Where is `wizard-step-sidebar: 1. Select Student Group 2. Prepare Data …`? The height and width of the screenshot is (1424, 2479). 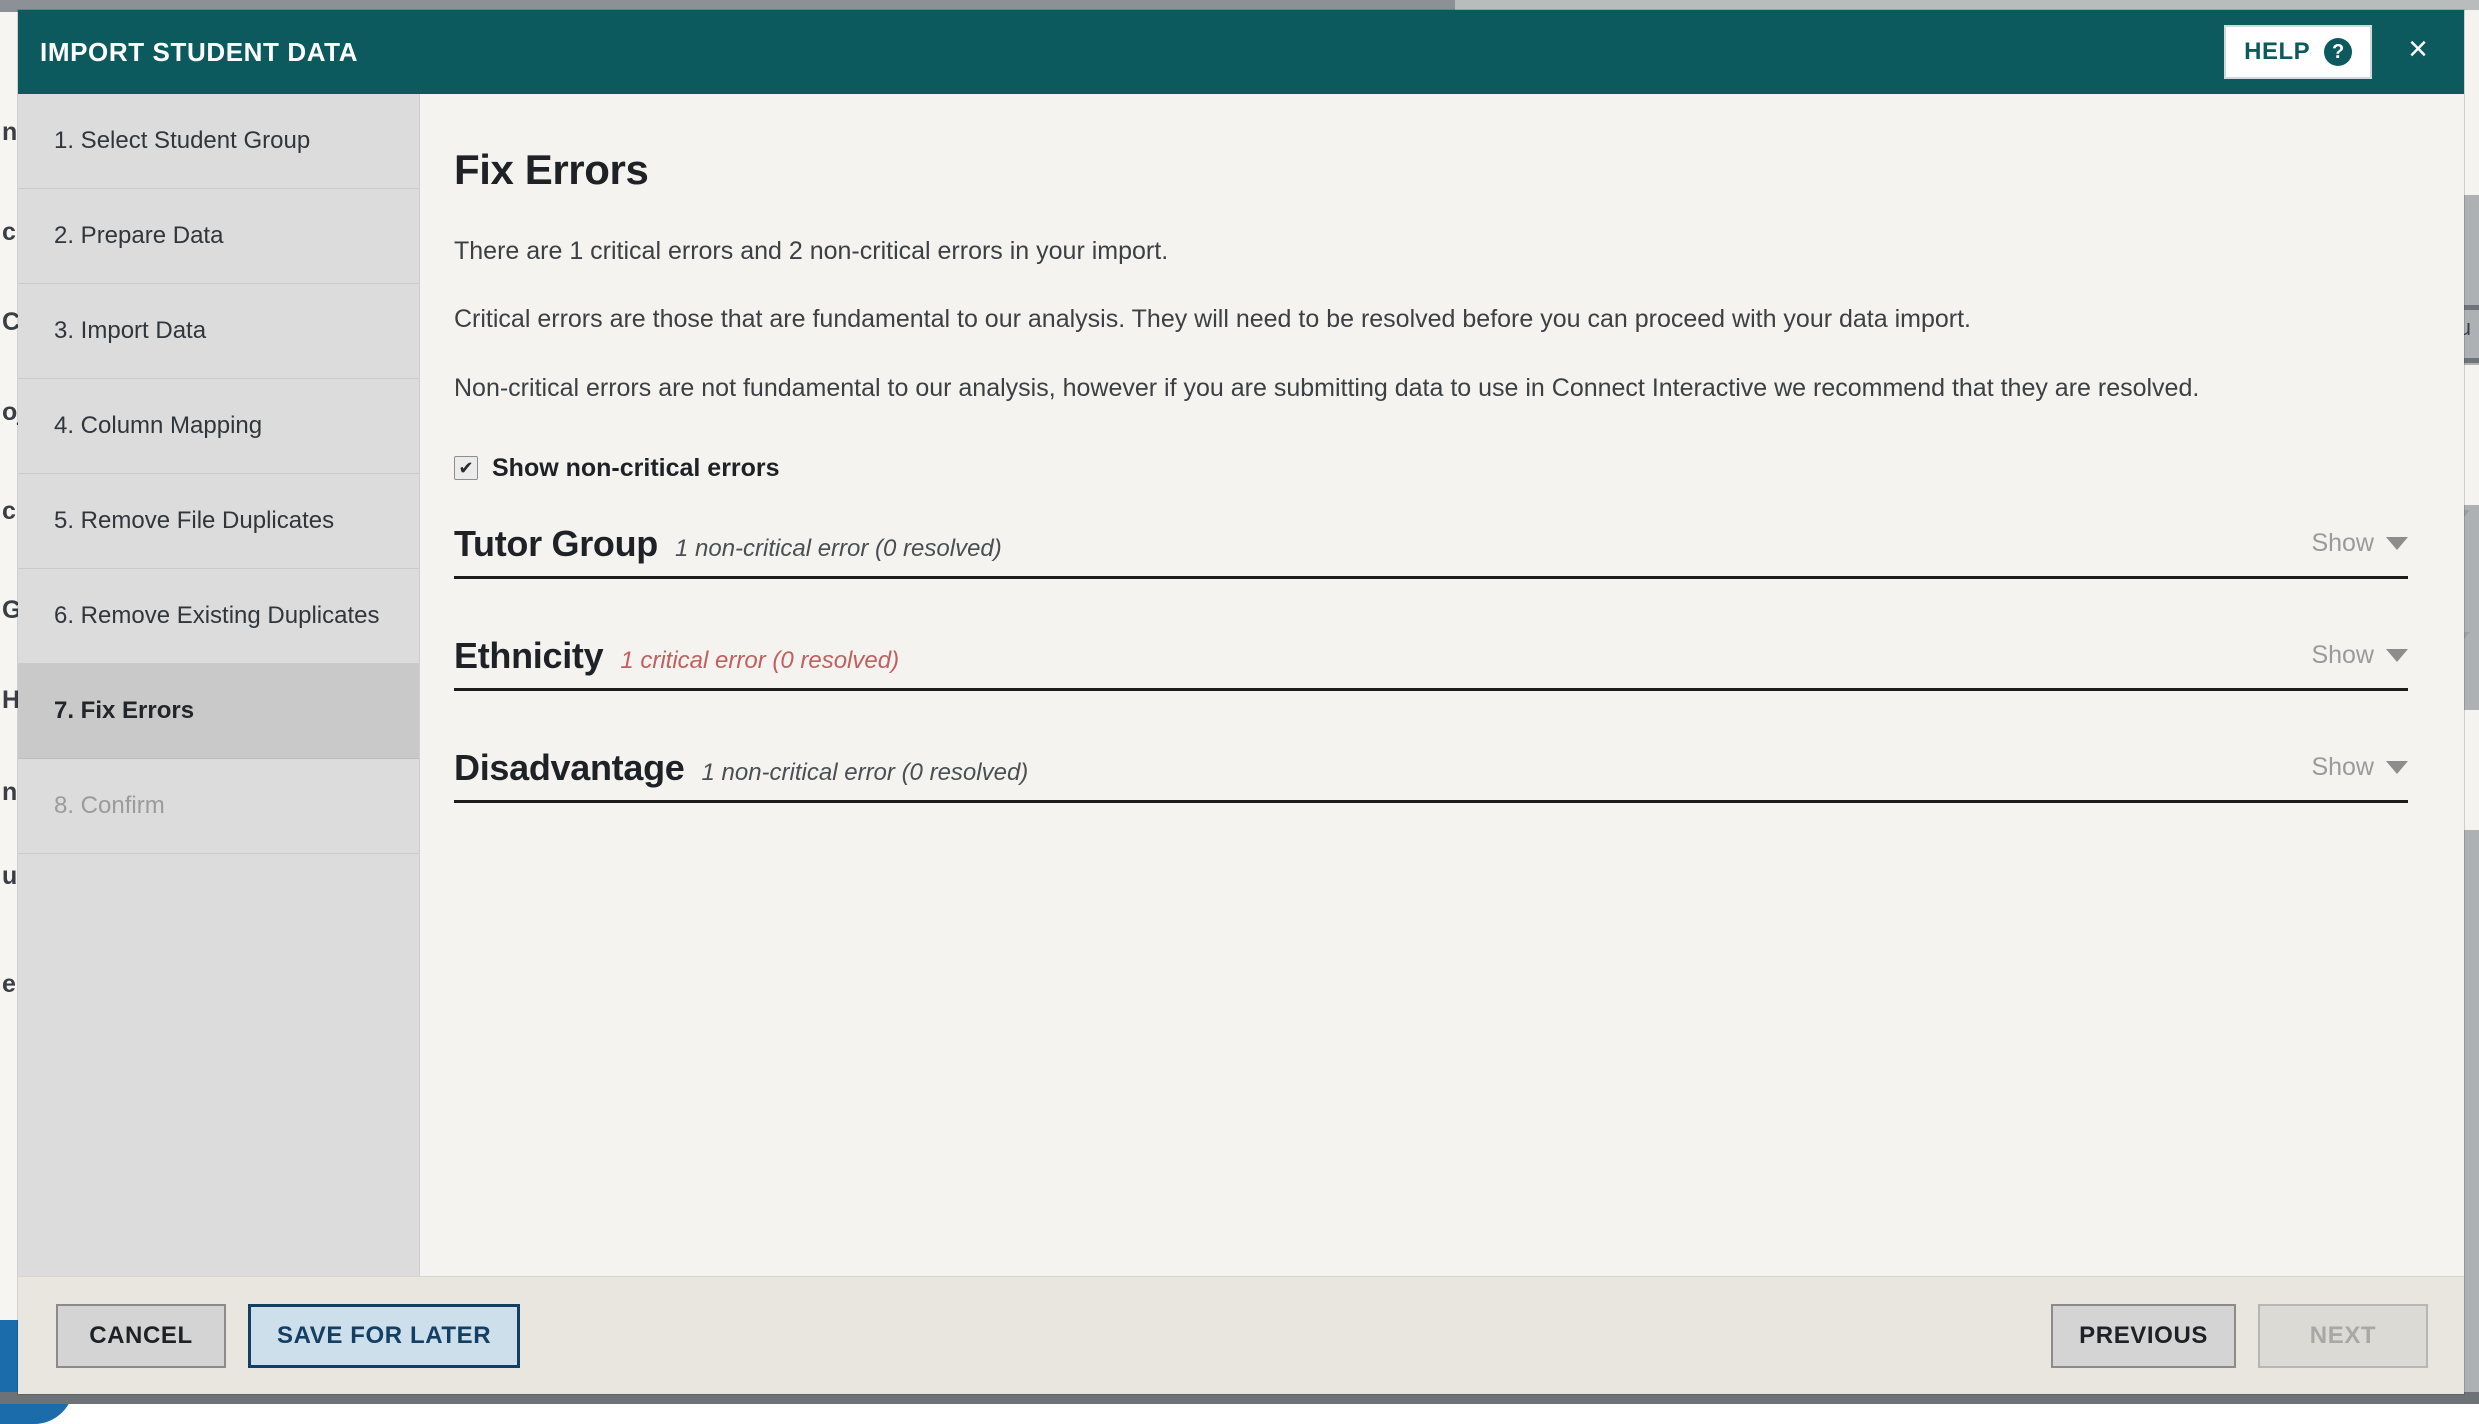
wizard-step-sidebar: 1. Select Student Group 2. Prepare Data … is located at coordinates (219, 685).